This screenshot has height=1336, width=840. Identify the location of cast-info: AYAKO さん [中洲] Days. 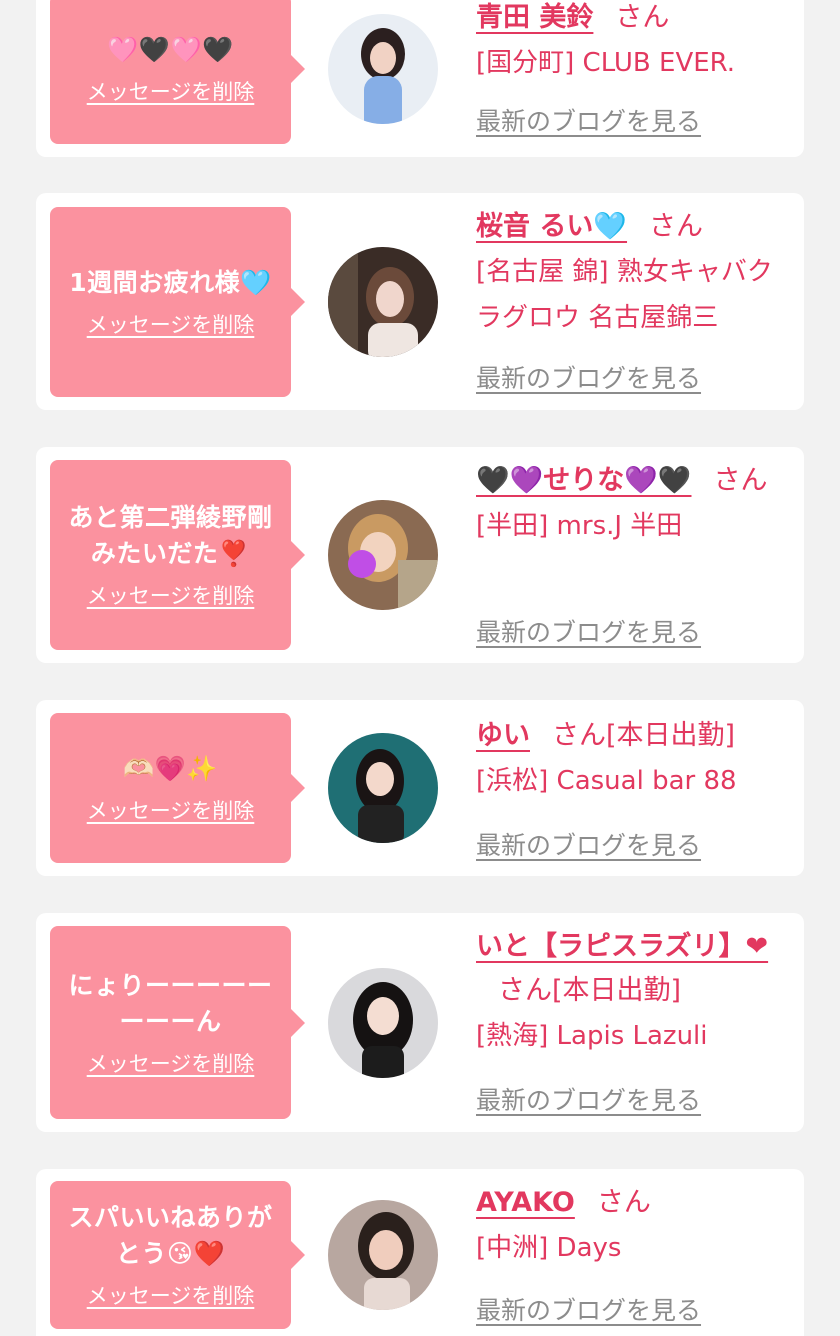
(632, 1226).